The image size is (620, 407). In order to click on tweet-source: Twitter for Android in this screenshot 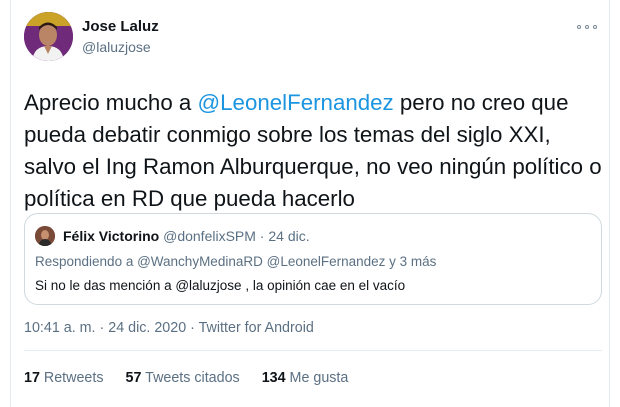, I will do `click(256, 328)`.